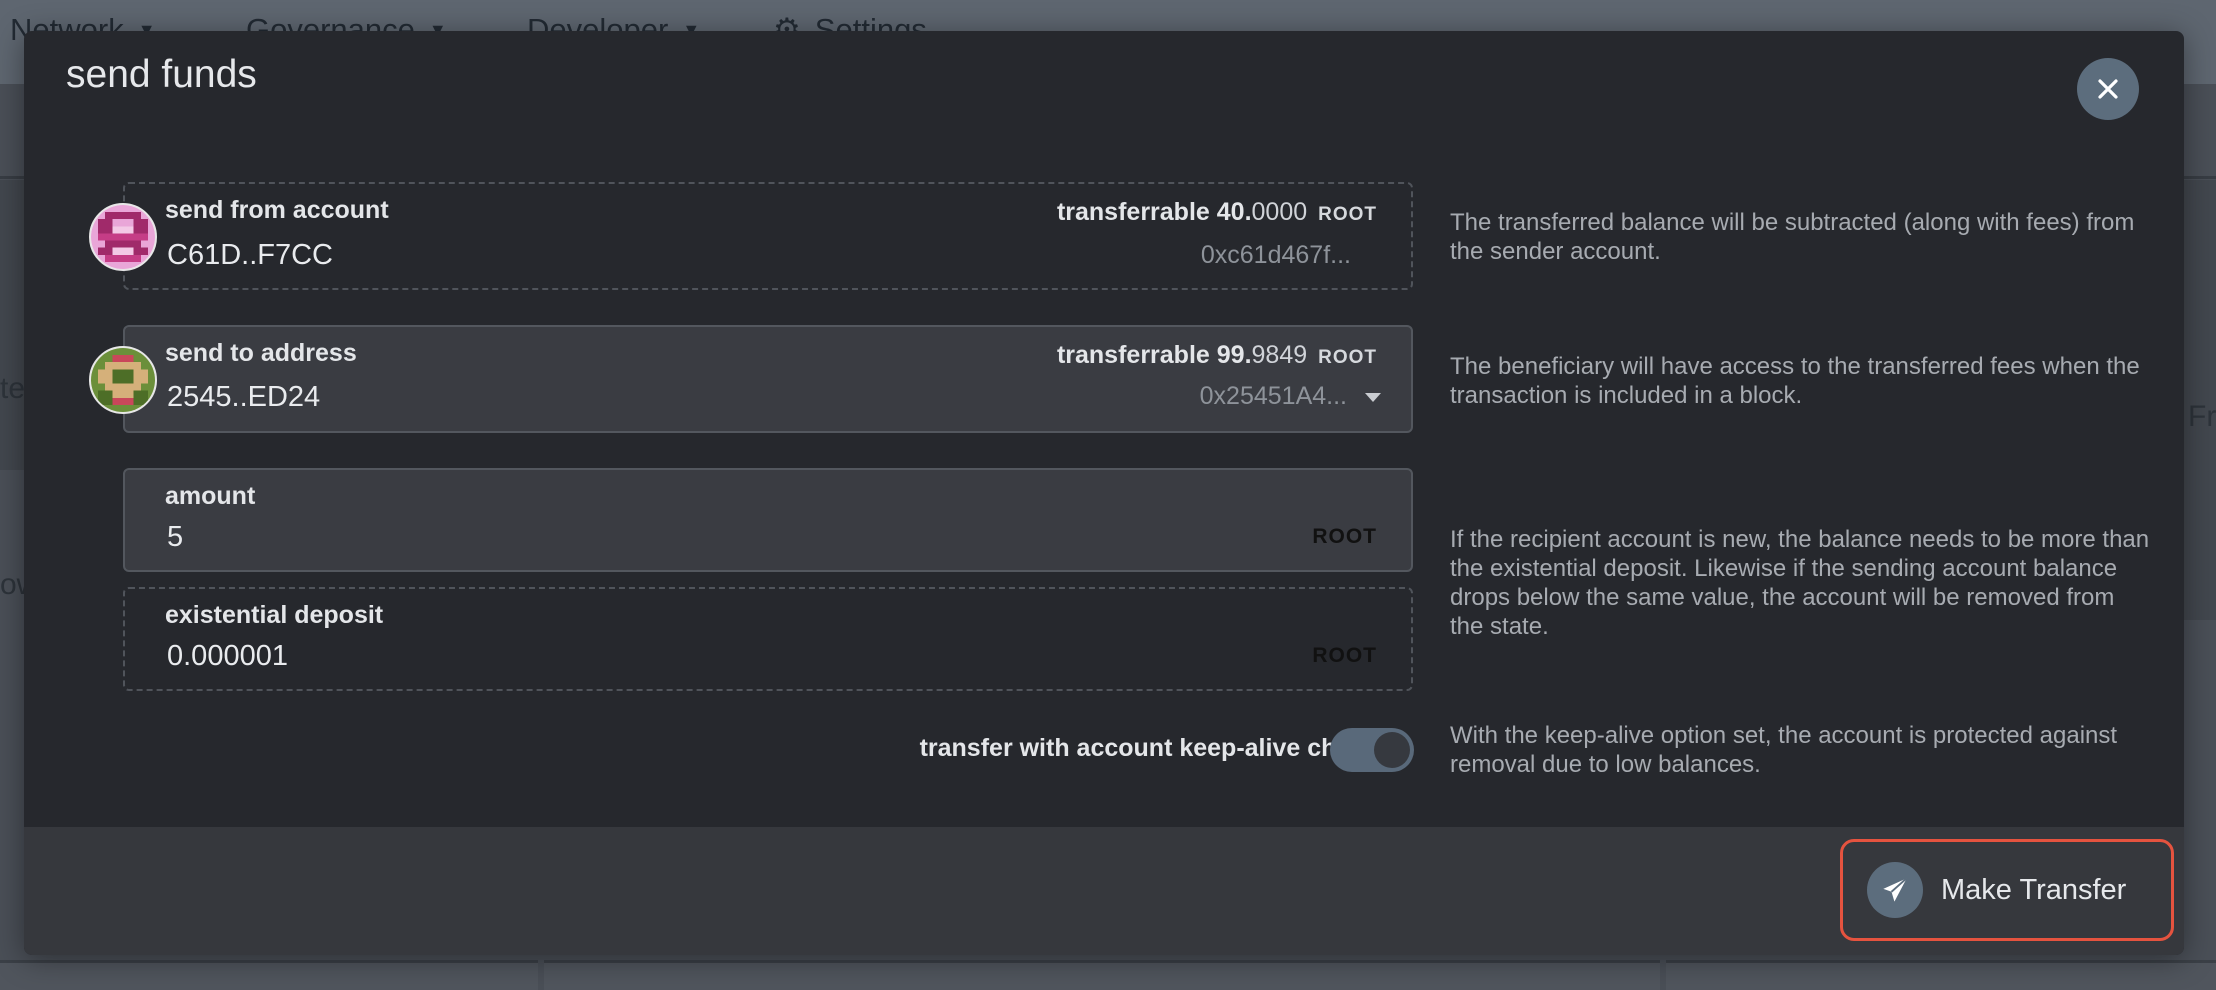 This screenshot has height=990, width=2216. Describe the element at coordinates (1216, 355) in the screenshot. I see `send-to-balance: transferrable 99.9849 ROOT` at that location.